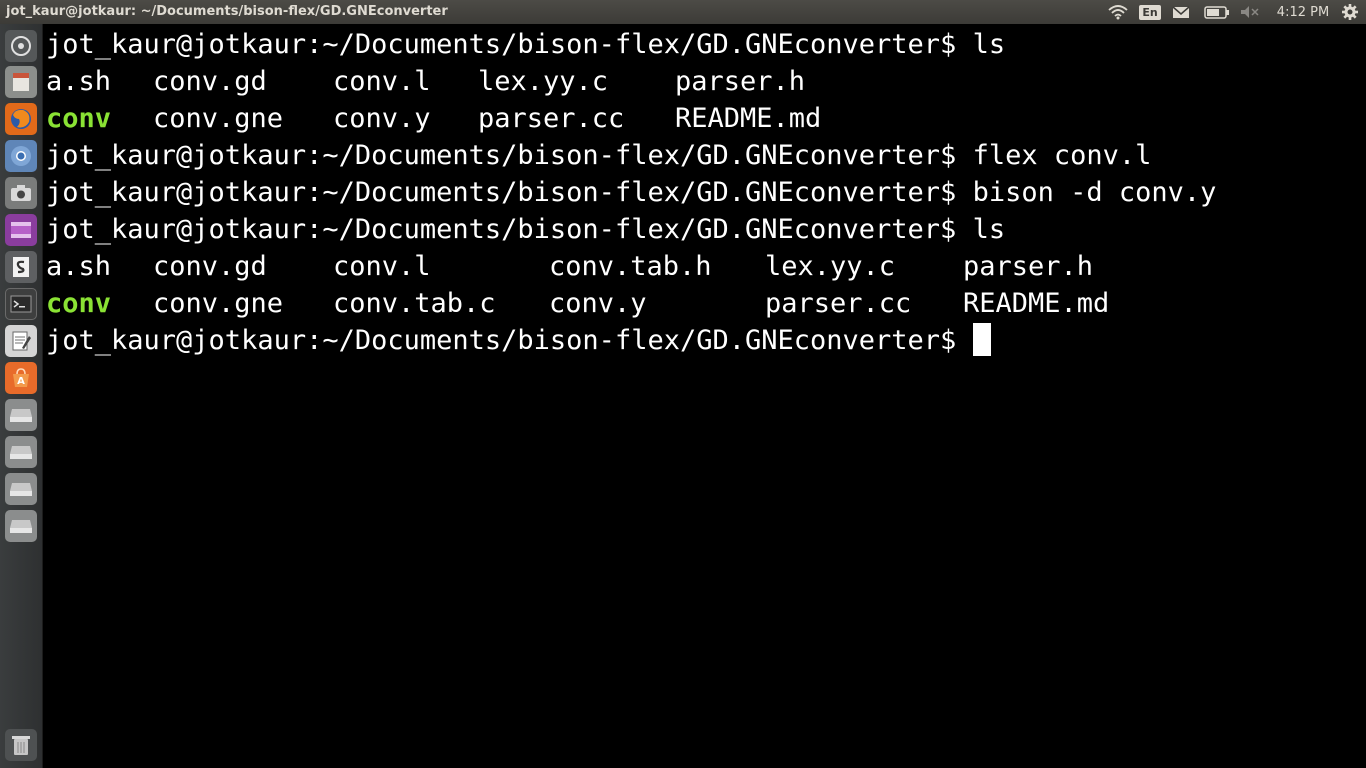  What do you see at coordinates (21, 381) in the screenshot?
I see `svg-text: A` at bounding box center [21, 381].